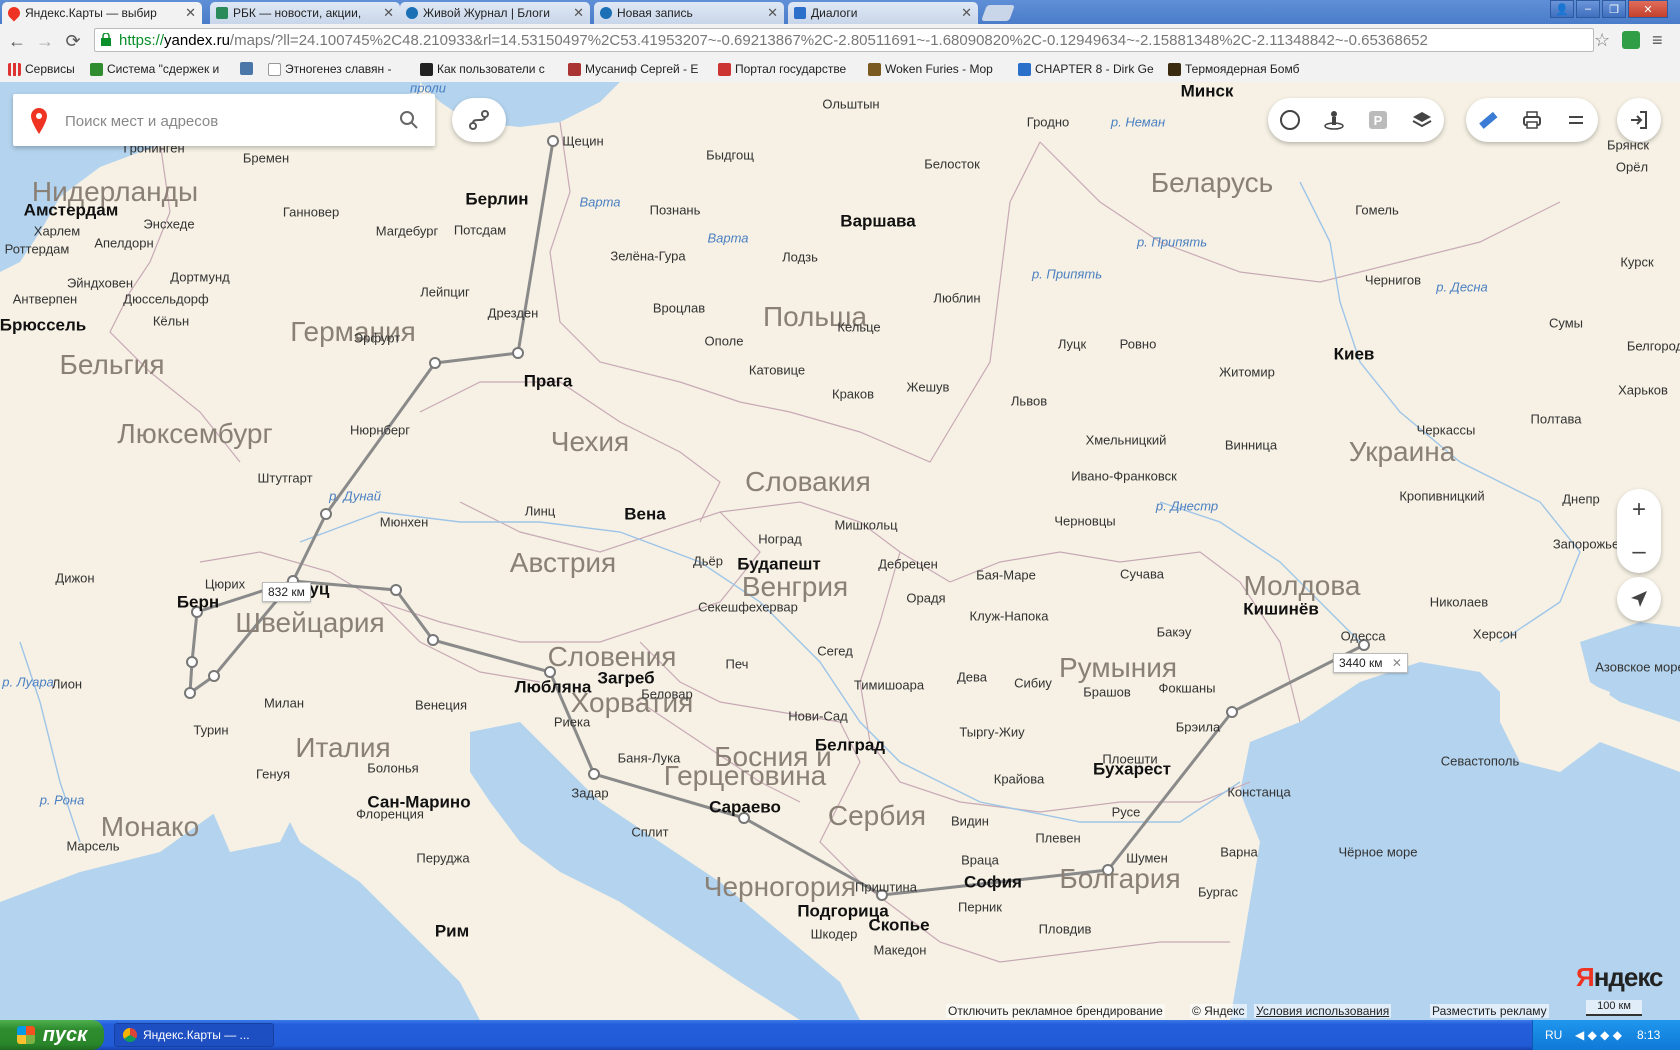 This screenshot has width=1680, height=1050. What do you see at coordinates (1126, 812) in the screenshot?
I see `city-label: Русе` at bounding box center [1126, 812].